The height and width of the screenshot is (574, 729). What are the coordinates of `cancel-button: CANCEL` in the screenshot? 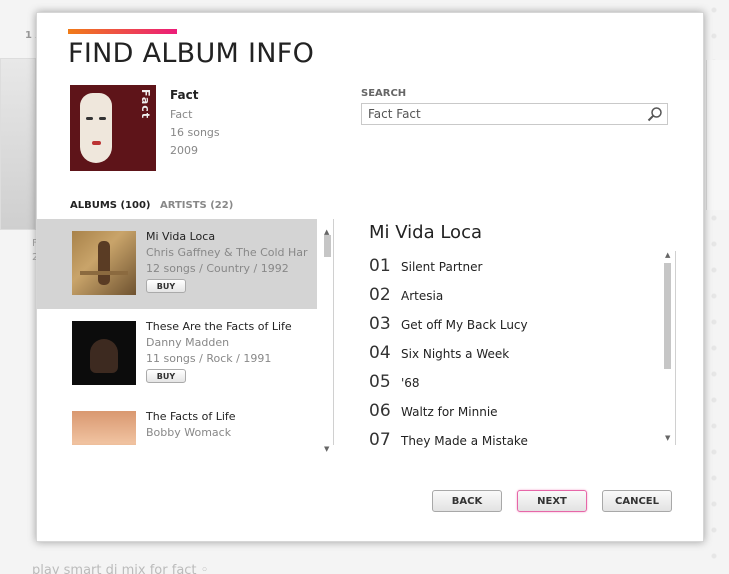 It's located at (637, 501).